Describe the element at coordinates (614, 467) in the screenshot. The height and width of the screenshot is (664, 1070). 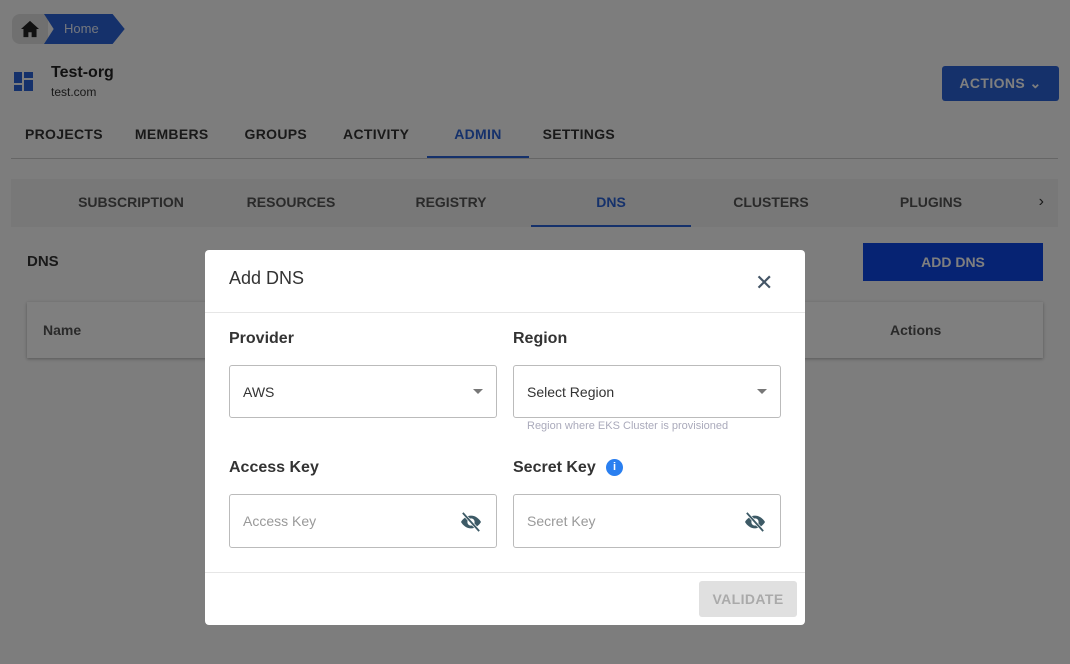
I see `info-icon: i` at that location.